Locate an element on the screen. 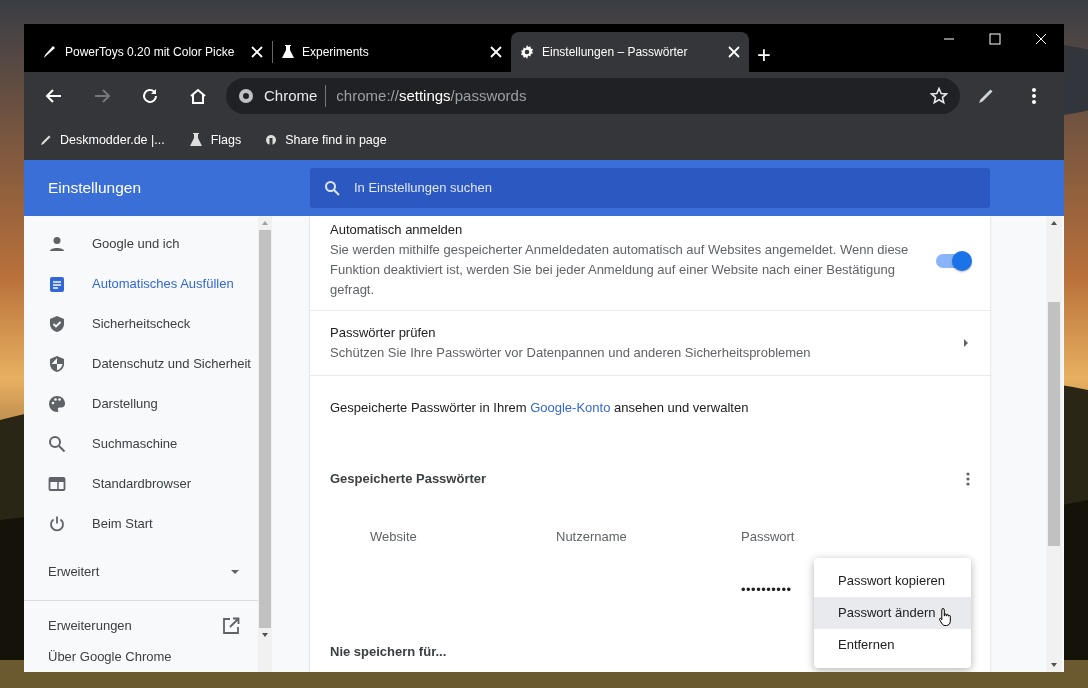 This screenshot has width=1088, height=688. sidebar-item: Suchmaschine is located at coordinates (141, 444).